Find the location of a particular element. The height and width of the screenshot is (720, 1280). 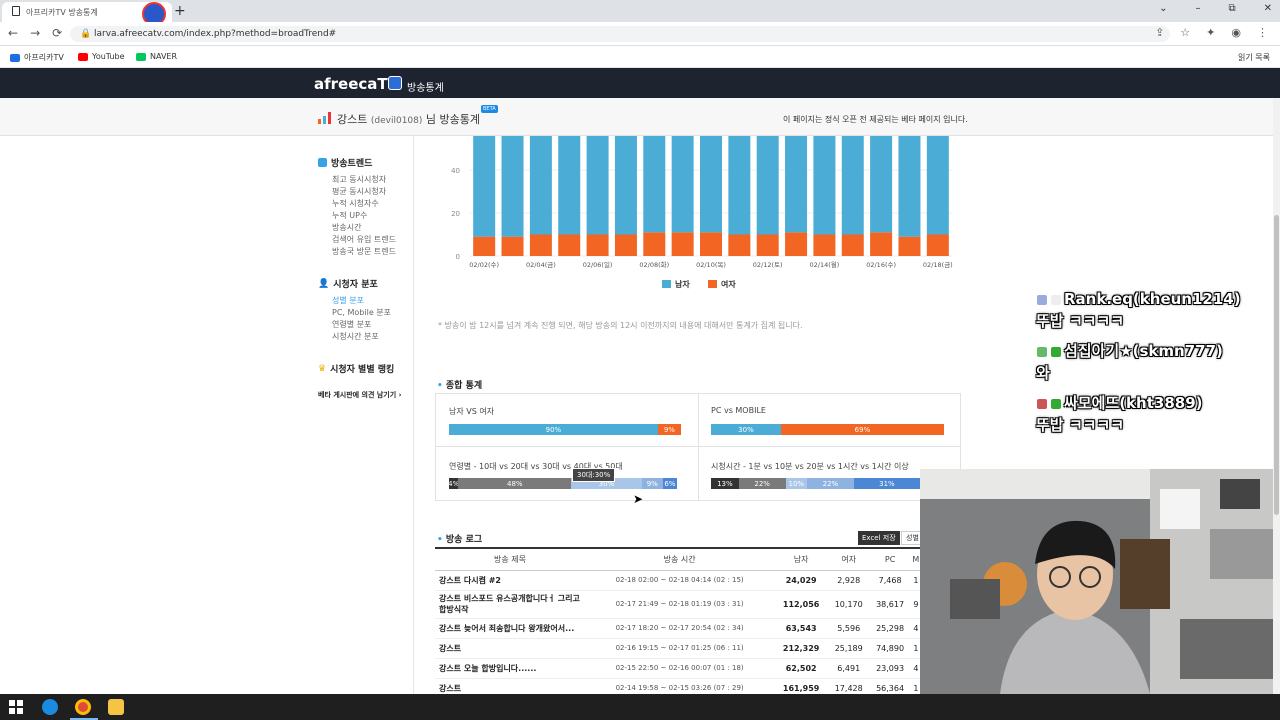

bookmark-afreecatv: 아프리카TV is located at coordinates (37, 57).